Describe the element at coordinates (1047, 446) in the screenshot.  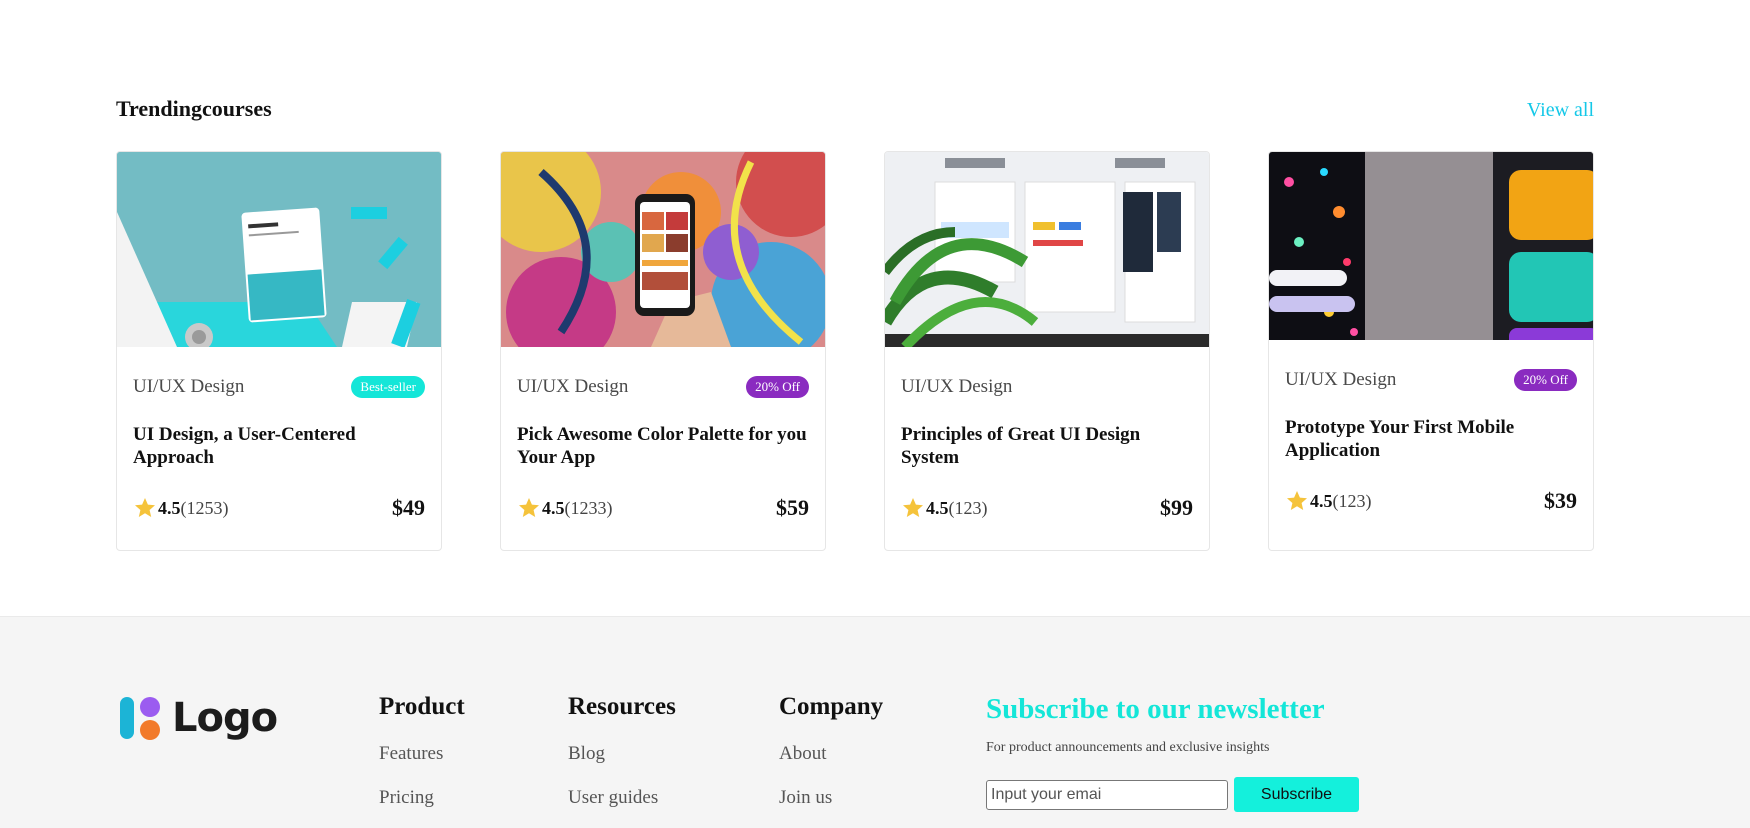
I see `course-title: Principles of Great UI Design System` at that location.